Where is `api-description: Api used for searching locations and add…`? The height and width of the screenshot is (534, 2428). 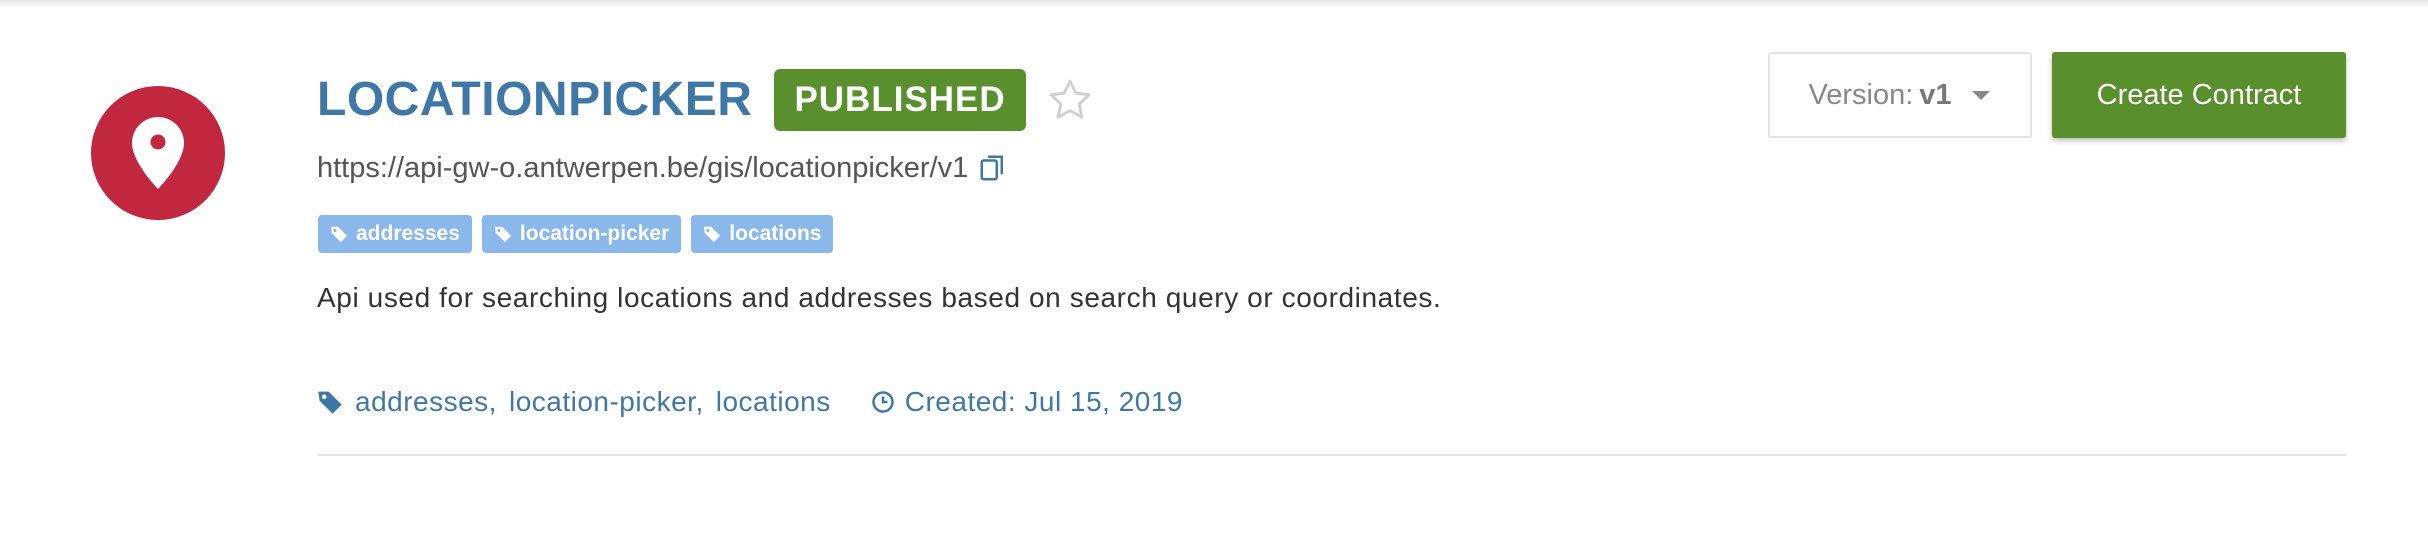
api-description: Api used for searching locations and add… is located at coordinates (879, 297).